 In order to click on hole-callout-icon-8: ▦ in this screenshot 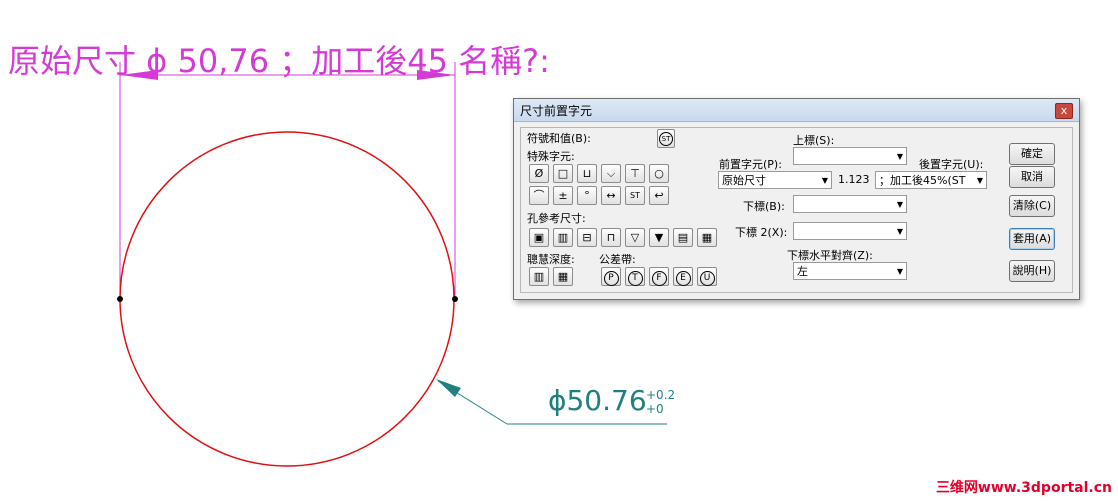, I will do `click(707, 237)`.